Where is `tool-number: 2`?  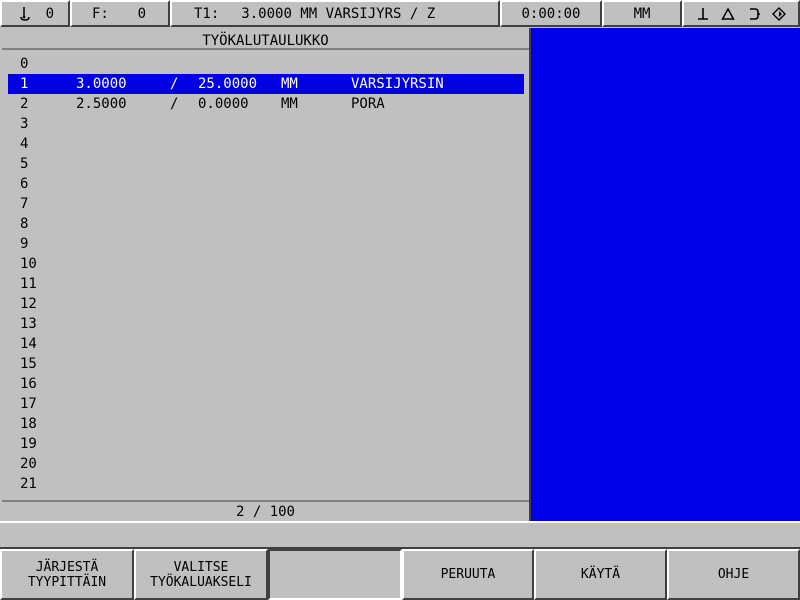
tool-number: 2 is located at coordinates (24, 104).